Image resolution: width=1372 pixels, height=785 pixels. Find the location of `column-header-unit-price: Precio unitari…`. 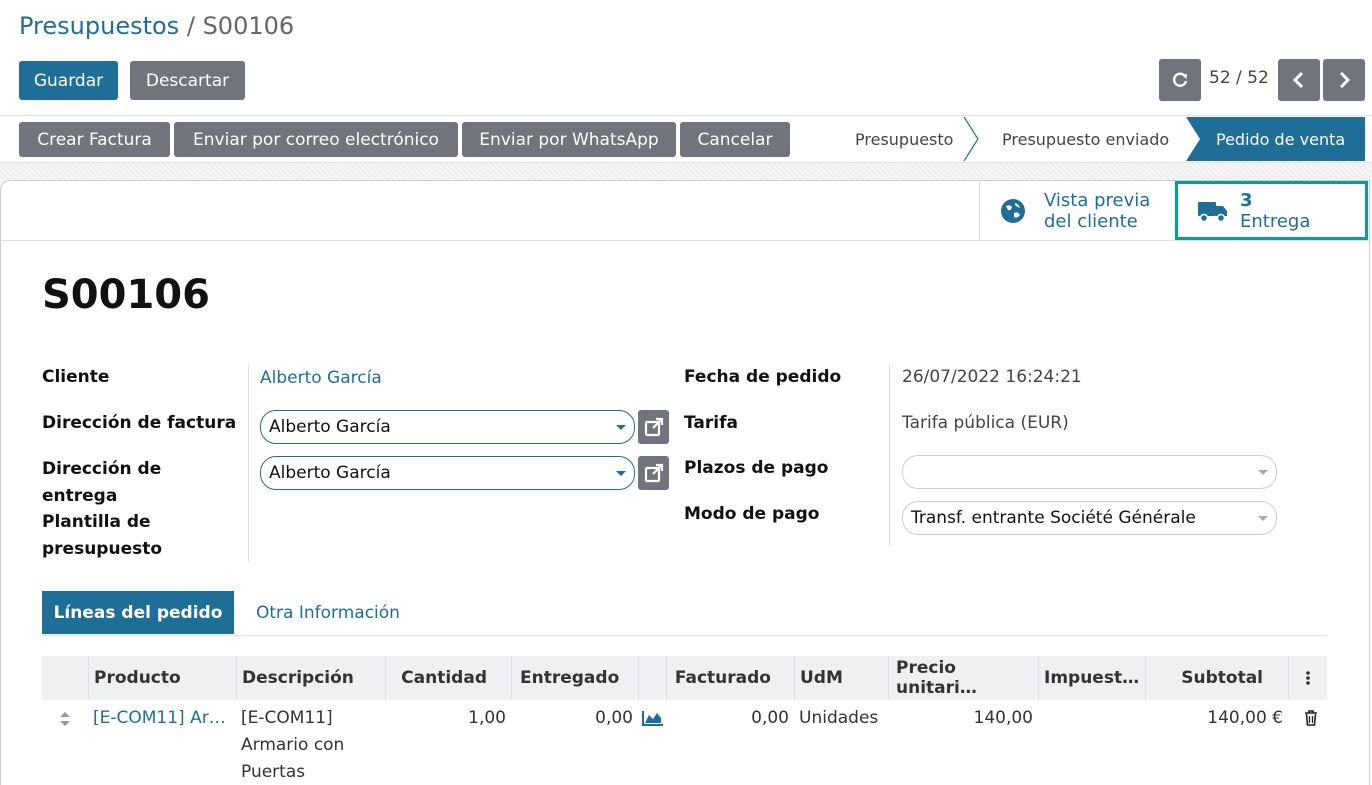

column-header-unit-price: Precio unitari… is located at coordinates (964, 678).